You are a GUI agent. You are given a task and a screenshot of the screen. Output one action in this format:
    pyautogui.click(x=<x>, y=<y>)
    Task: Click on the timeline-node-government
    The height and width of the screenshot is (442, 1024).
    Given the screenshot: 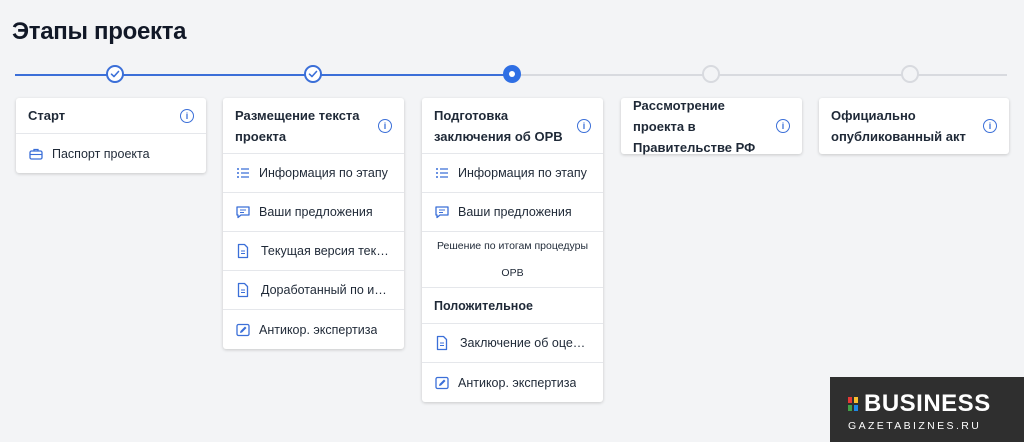 What is the action you would take?
    pyautogui.click(x=711, y=74)
    